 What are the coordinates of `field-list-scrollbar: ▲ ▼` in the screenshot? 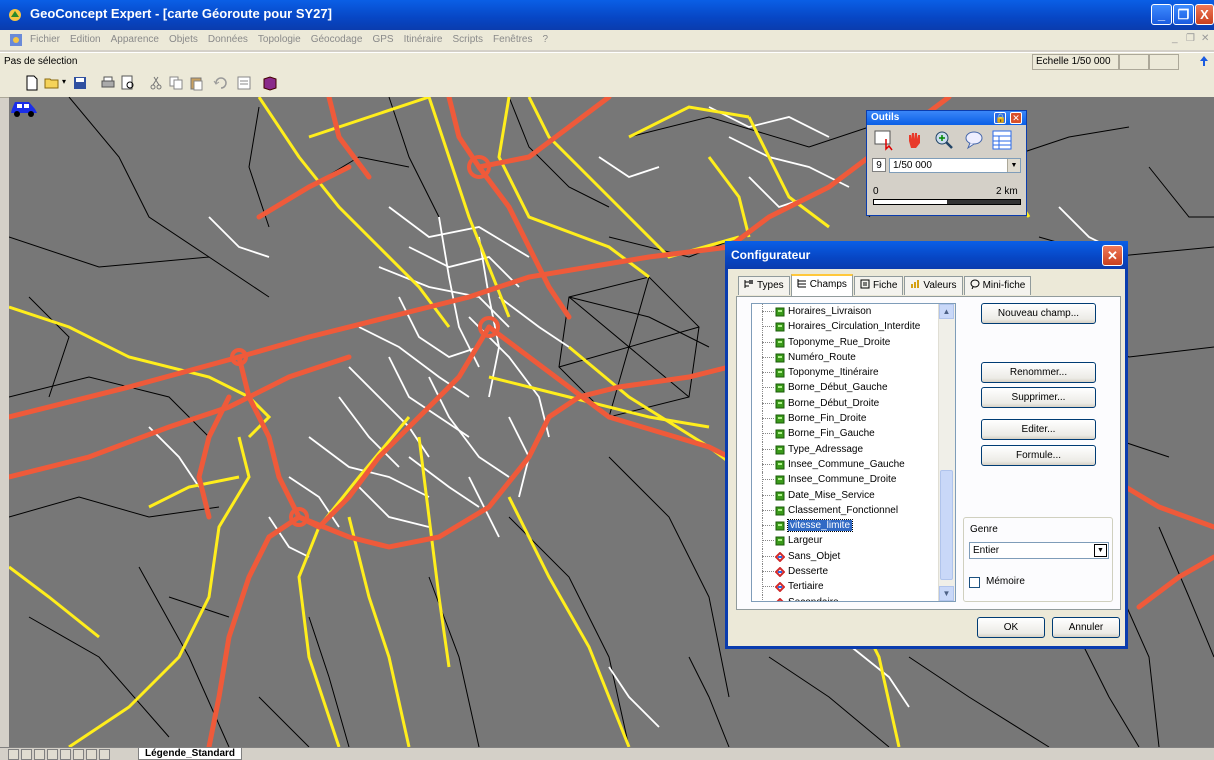 It's located at (946, 452).